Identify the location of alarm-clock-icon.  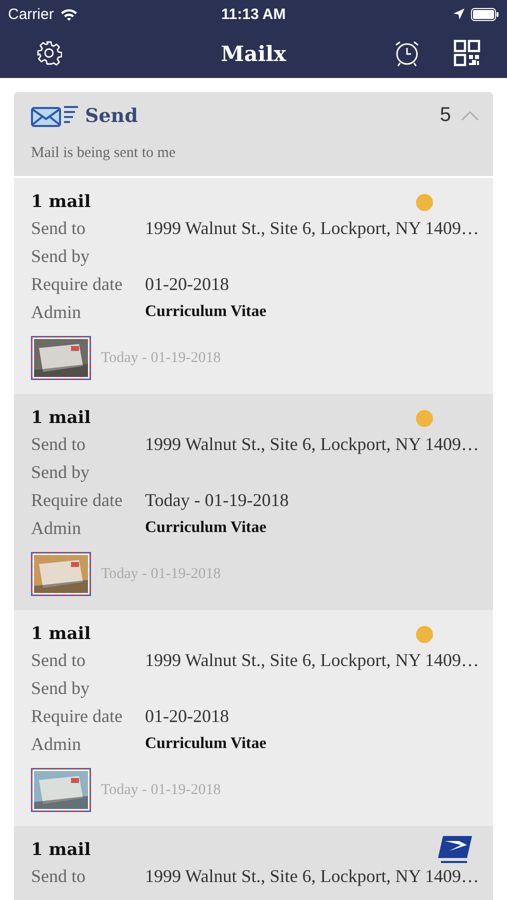
(407, 53).